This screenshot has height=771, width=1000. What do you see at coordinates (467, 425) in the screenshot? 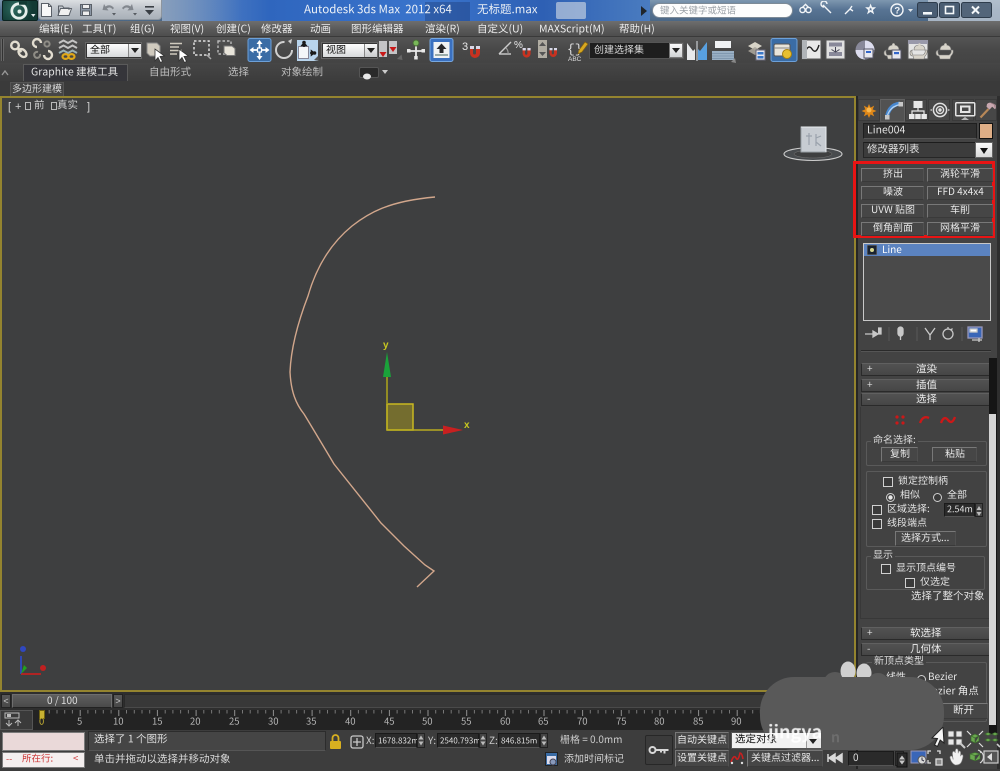
I see `svg-text: x` at bounding box center [467, 425].